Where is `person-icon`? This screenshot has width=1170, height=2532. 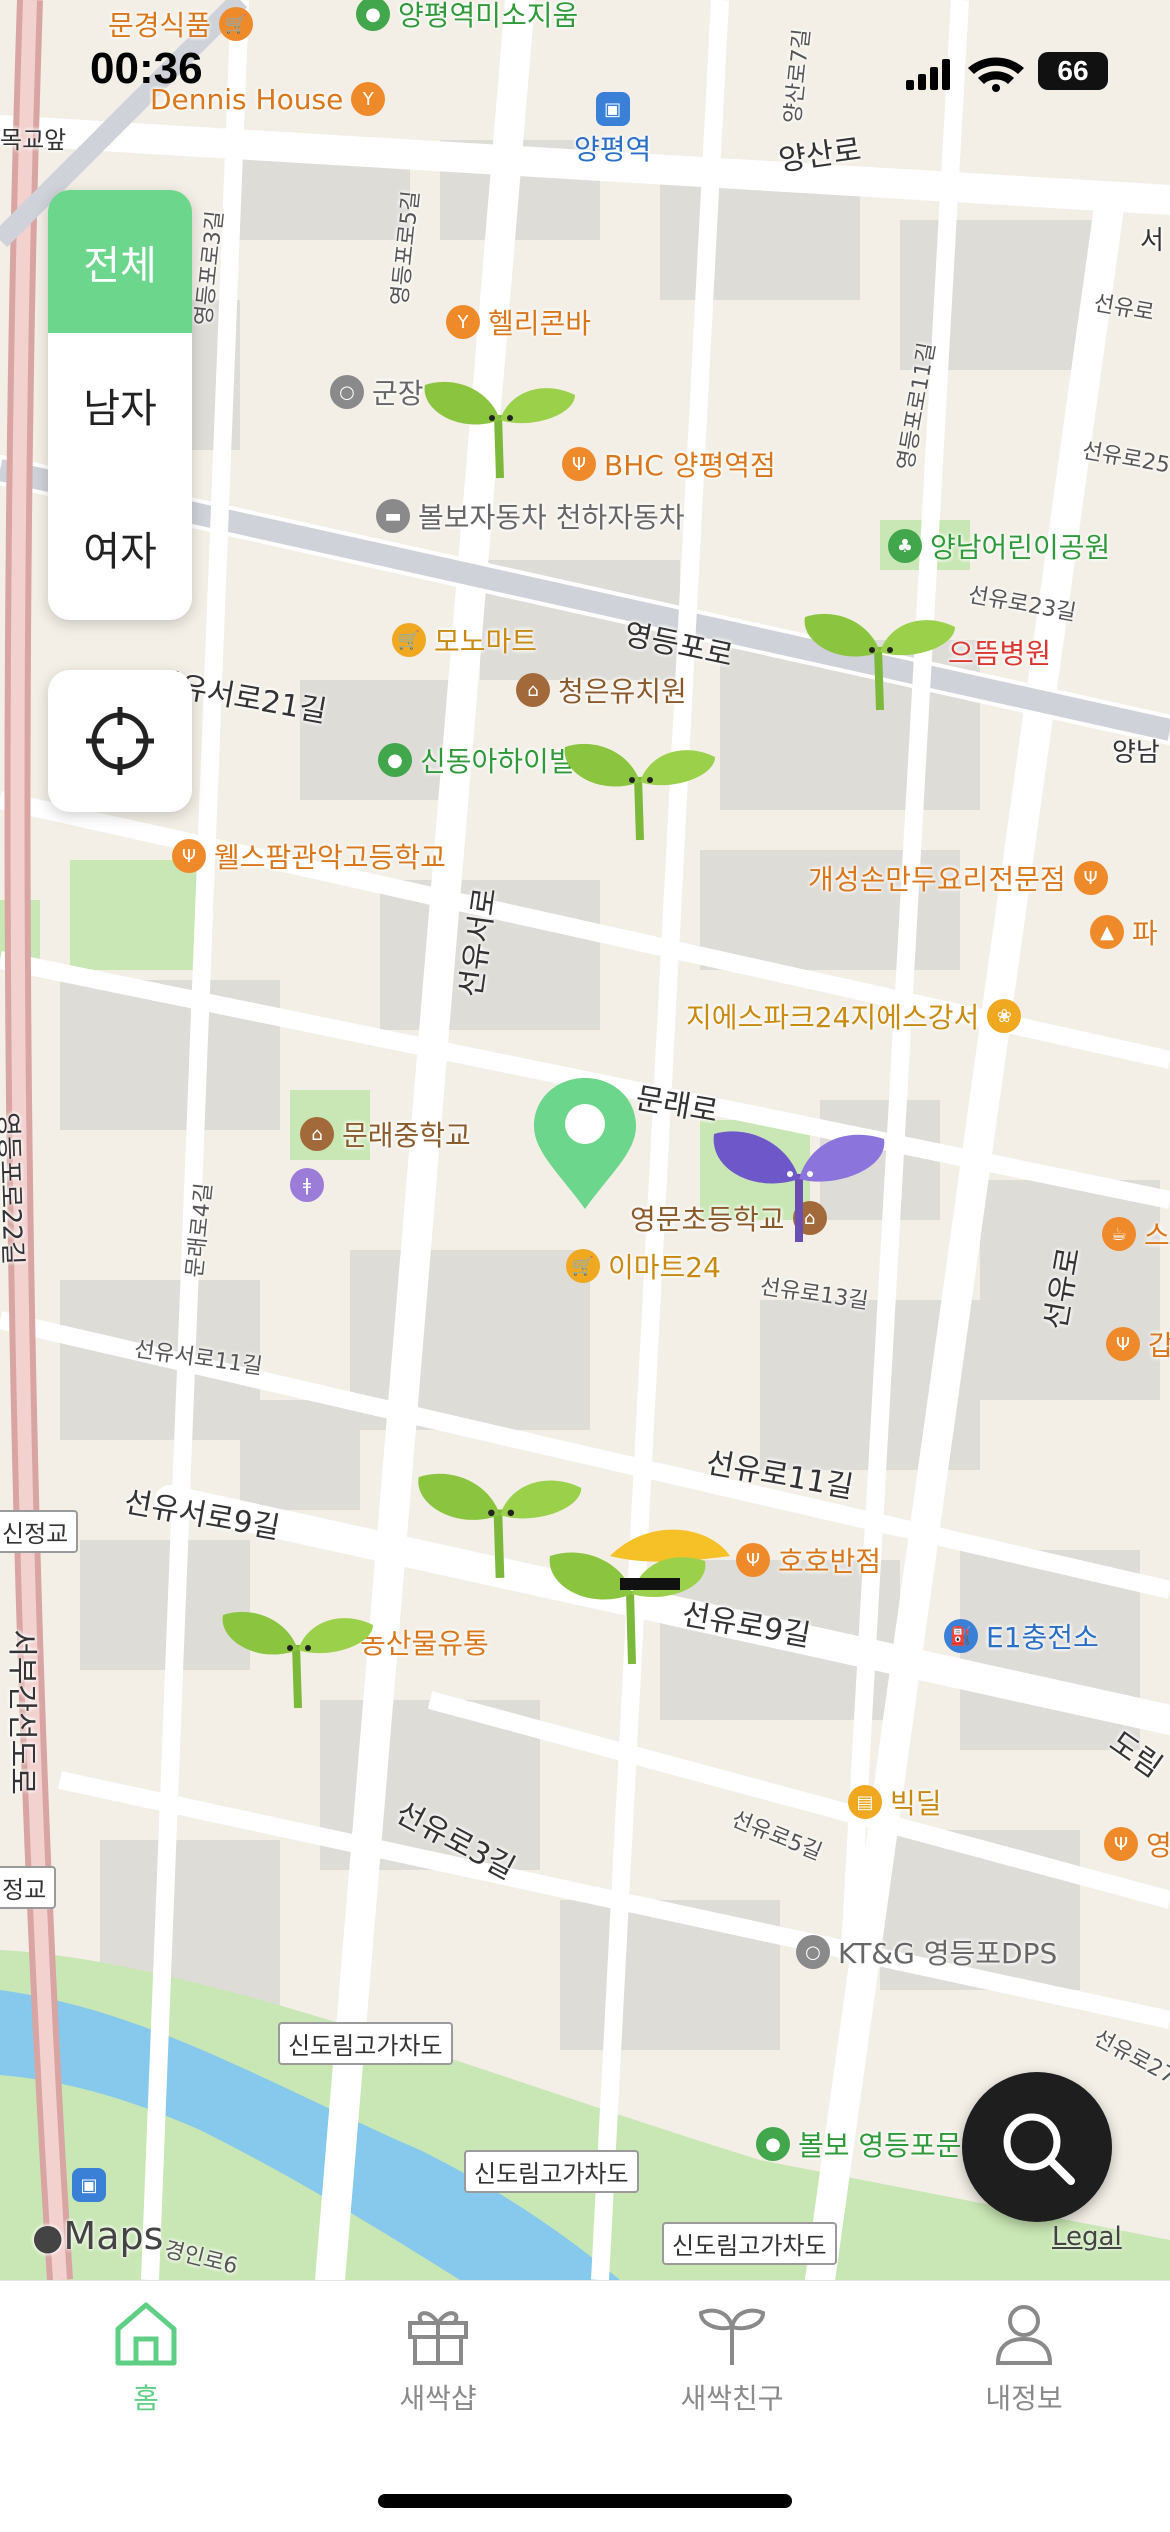
person-icon is located at coordinates (1024, 2335).